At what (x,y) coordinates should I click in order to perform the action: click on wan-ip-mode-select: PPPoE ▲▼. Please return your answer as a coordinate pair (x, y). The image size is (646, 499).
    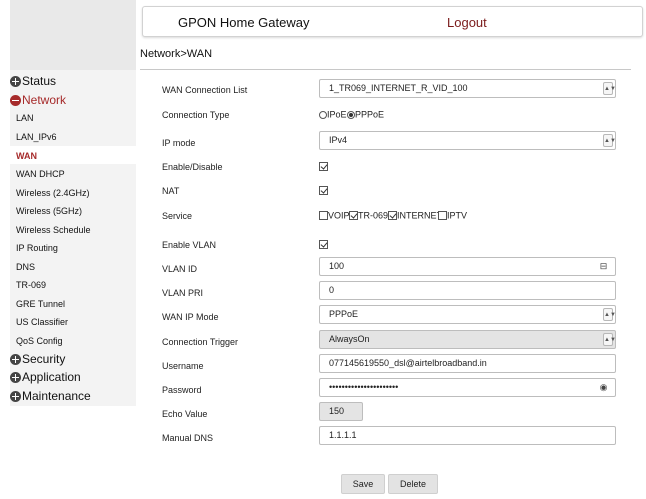
    Looking at the image, I should click on (467, 314).